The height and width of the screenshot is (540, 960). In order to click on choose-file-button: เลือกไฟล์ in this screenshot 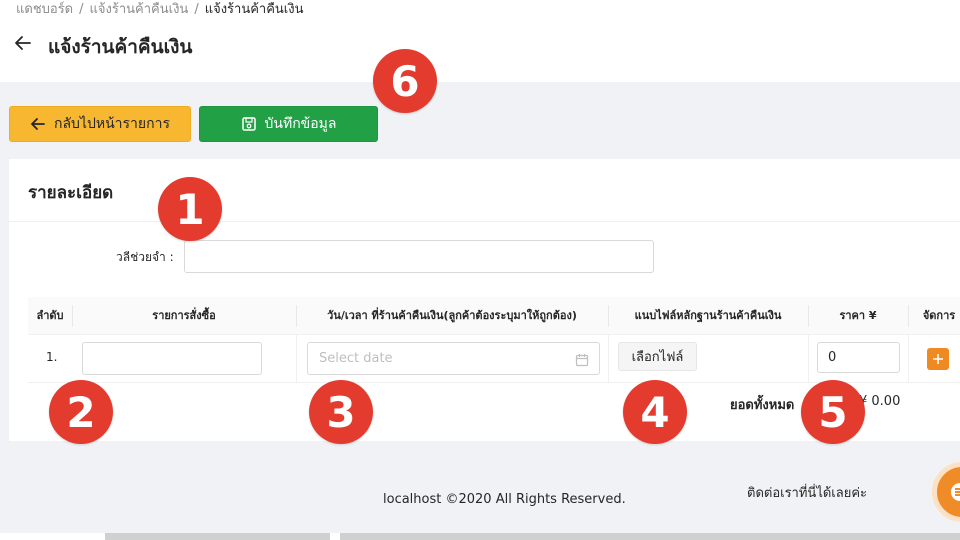, I will do `click(657, 356)`.